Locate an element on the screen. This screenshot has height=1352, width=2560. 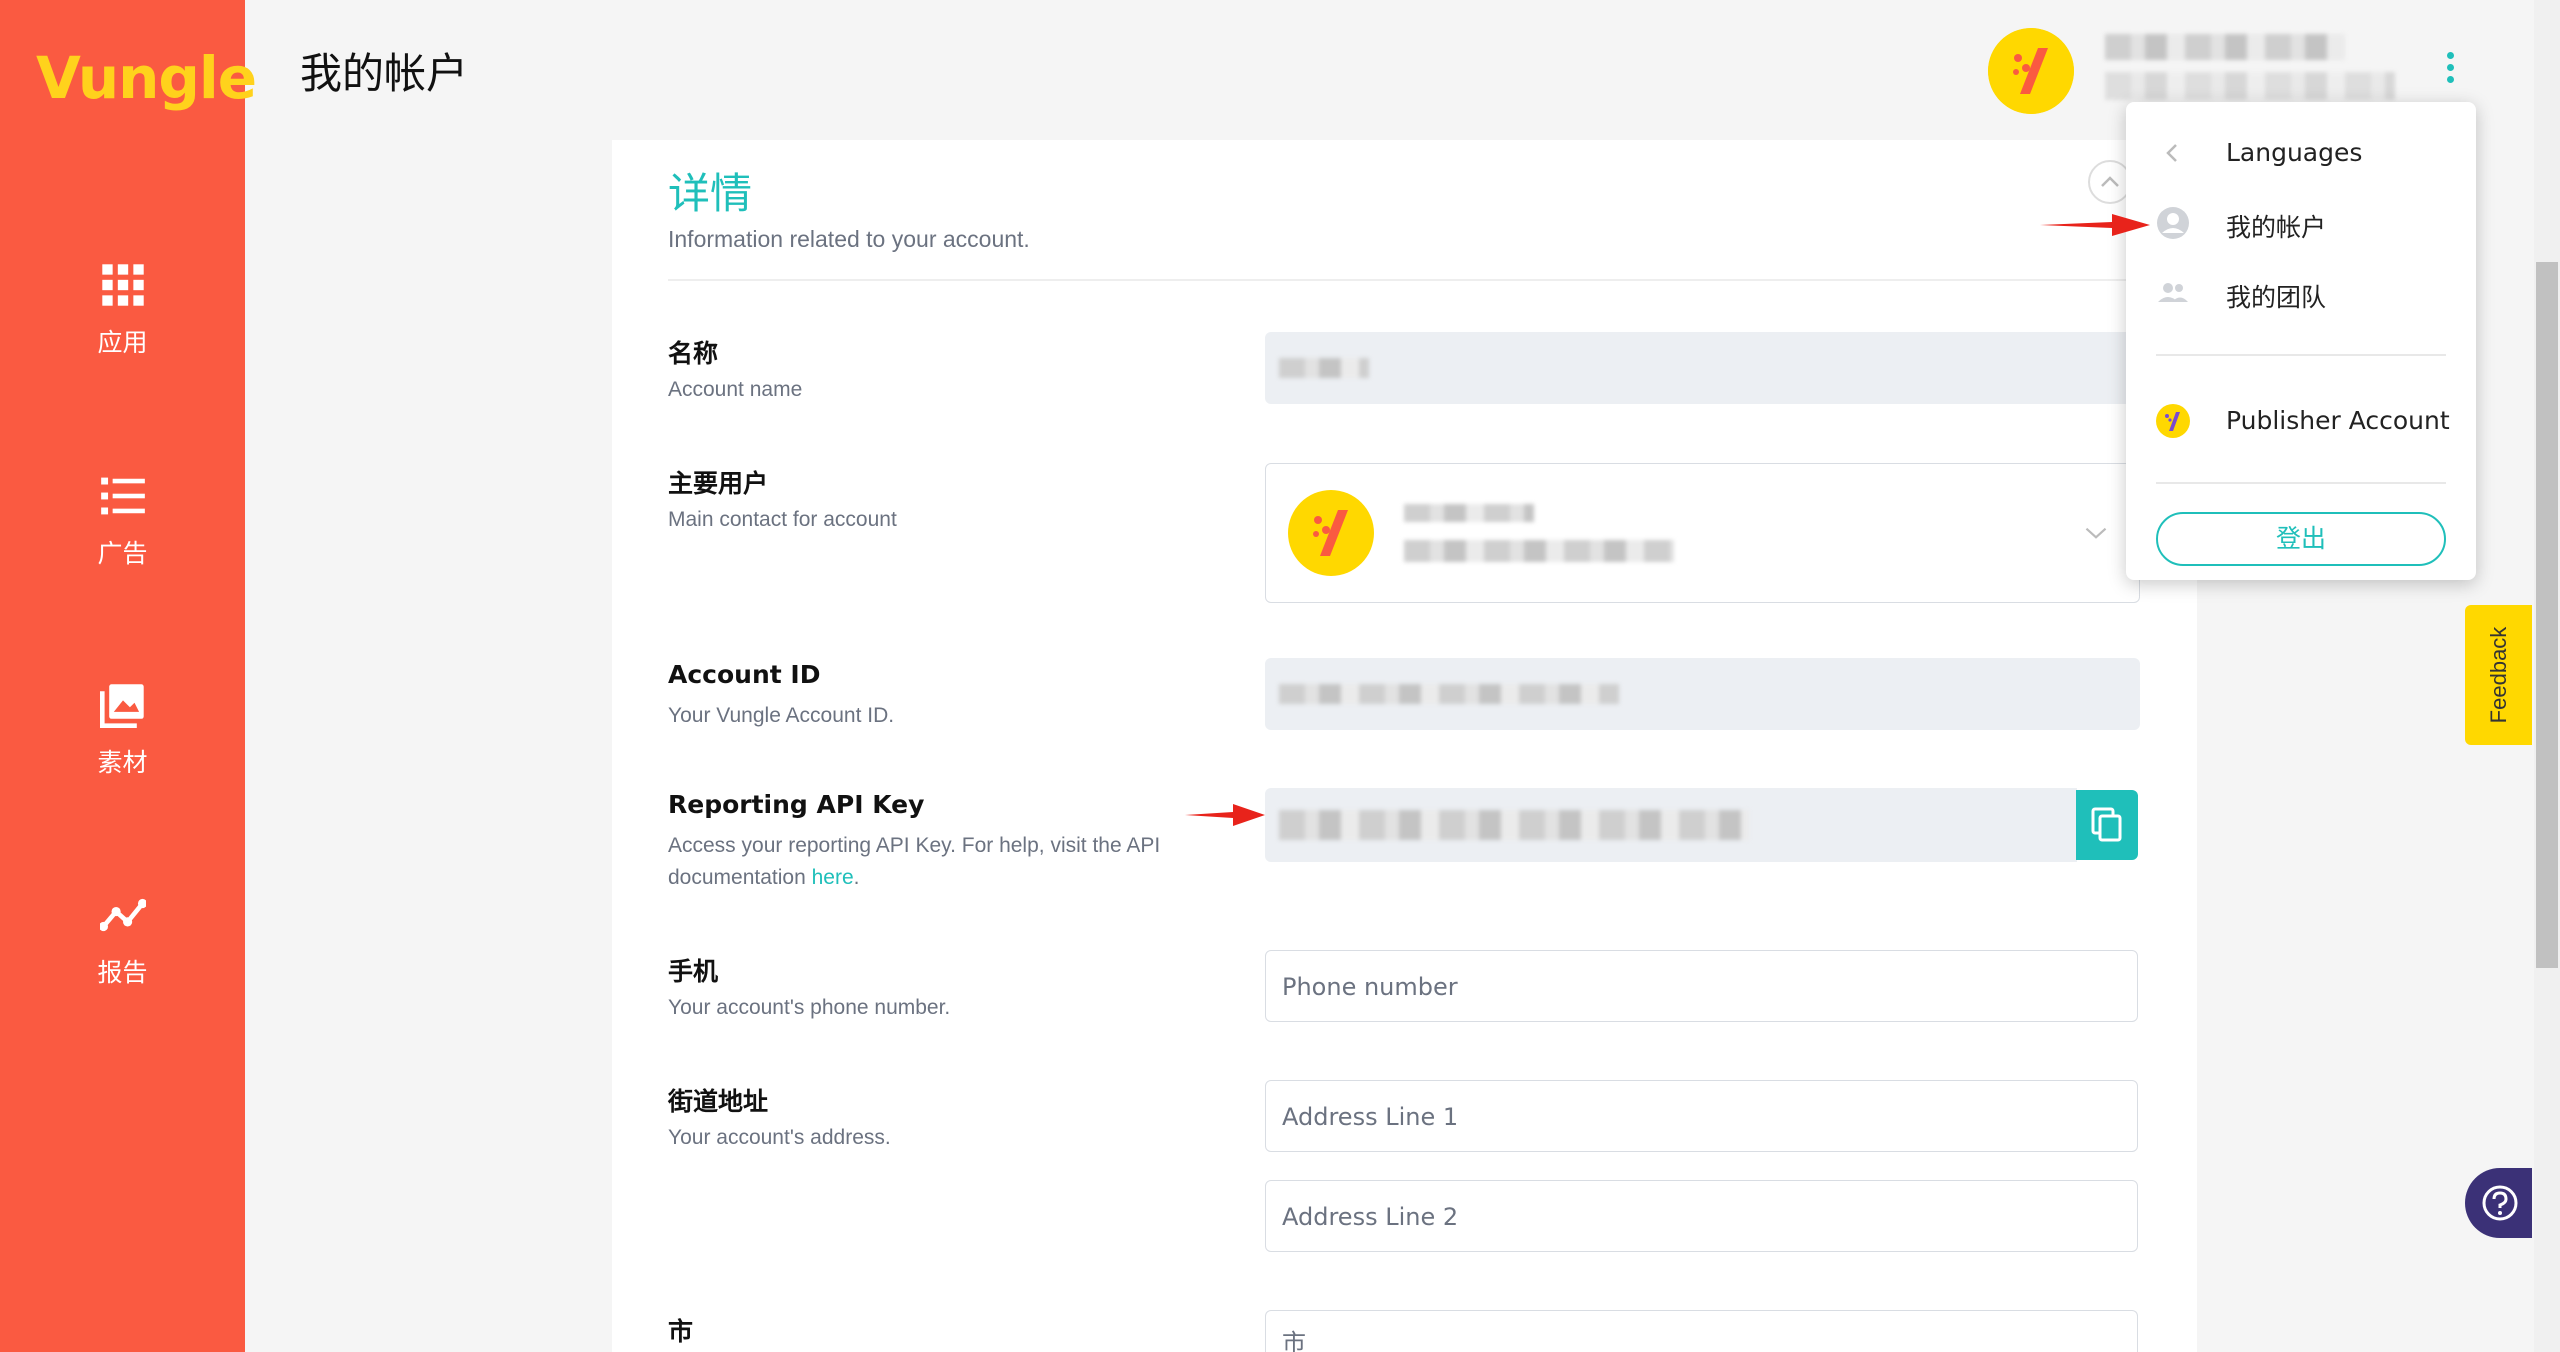
sidebar-item-apps: 应用 is located at coordinates (122, 310).